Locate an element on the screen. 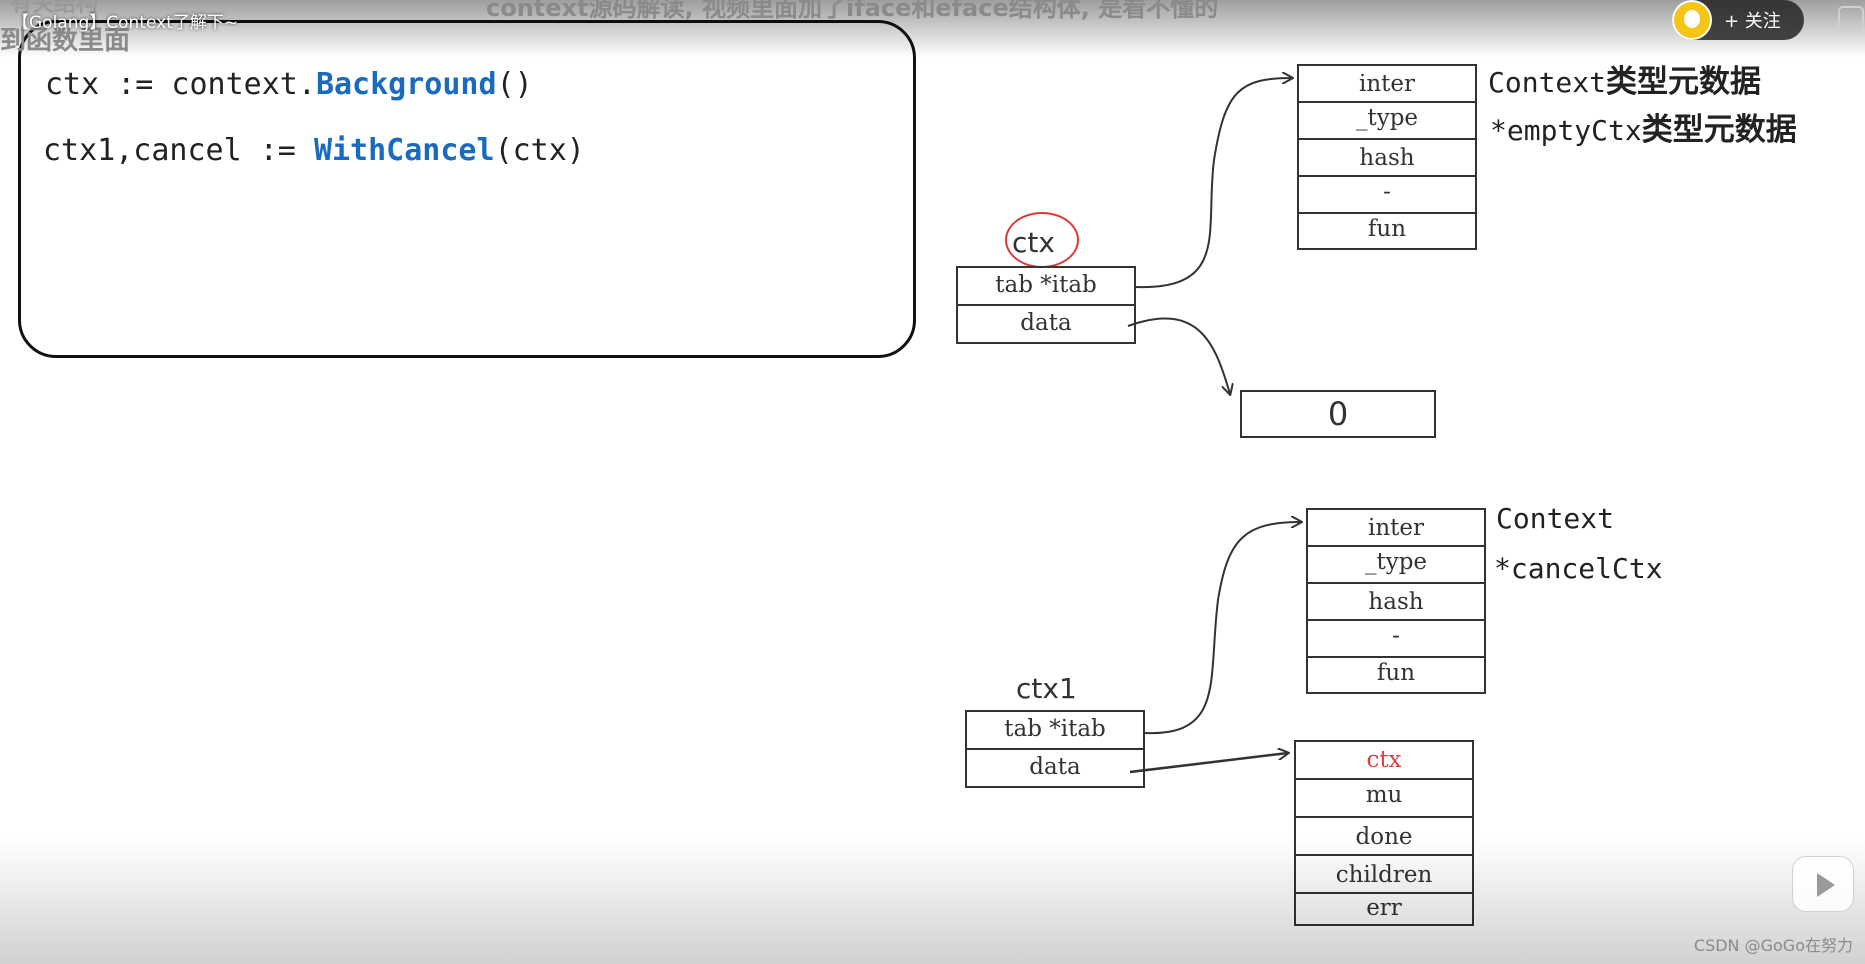 The image size is (1865, 964). follow-button: + 关注 is located at coordinates (1738, 20).